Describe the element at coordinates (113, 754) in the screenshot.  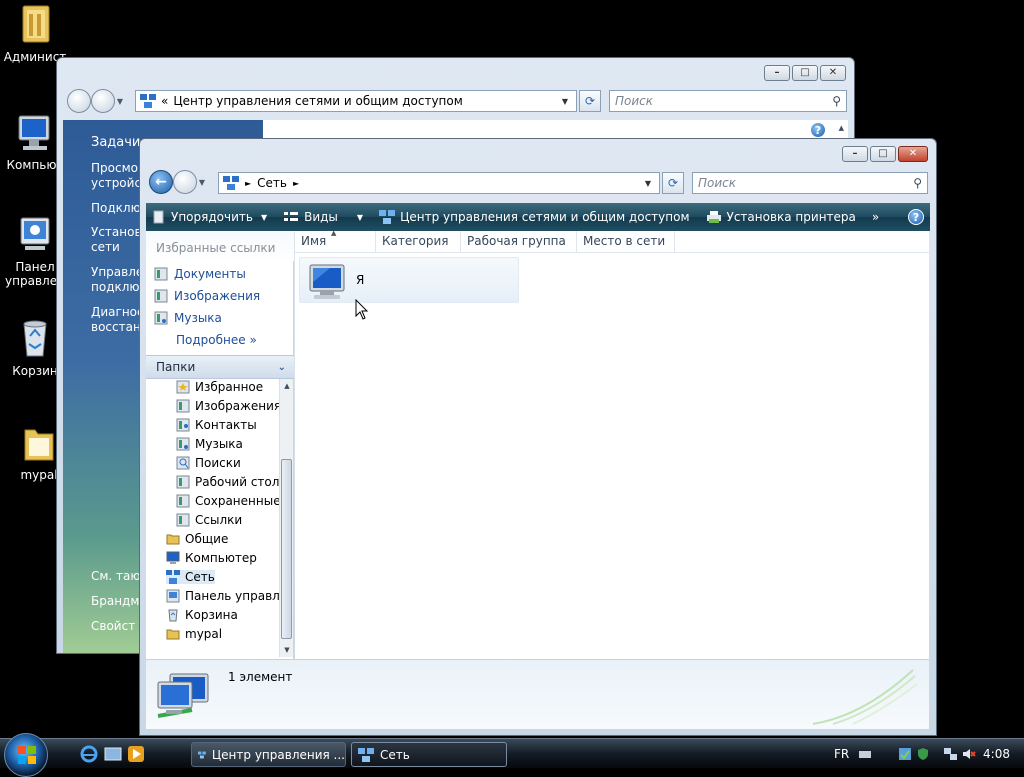
I see `show-desktop-icon` at that location.